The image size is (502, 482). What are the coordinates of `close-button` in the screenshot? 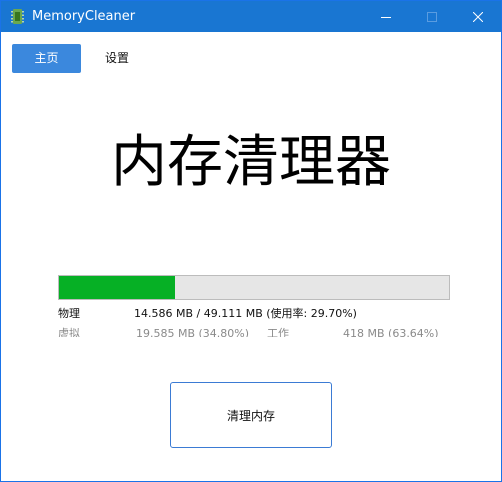 It's located at (478, 16).